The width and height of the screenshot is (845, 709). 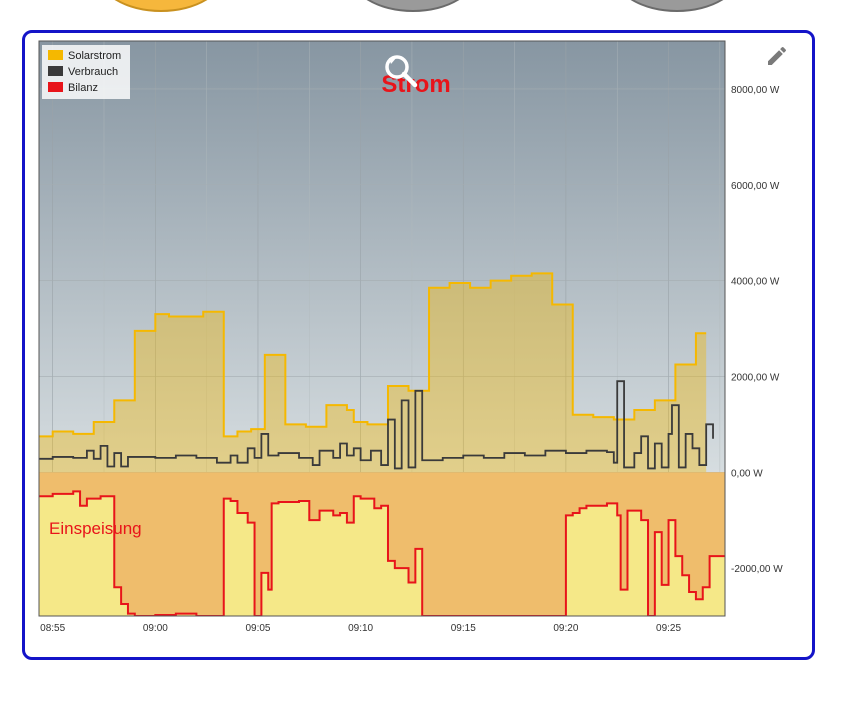 What do you see at coordinates (257, 628) in the screenshot?
I see `x-tick-label: 09:05` at bounding box center [257, 628].